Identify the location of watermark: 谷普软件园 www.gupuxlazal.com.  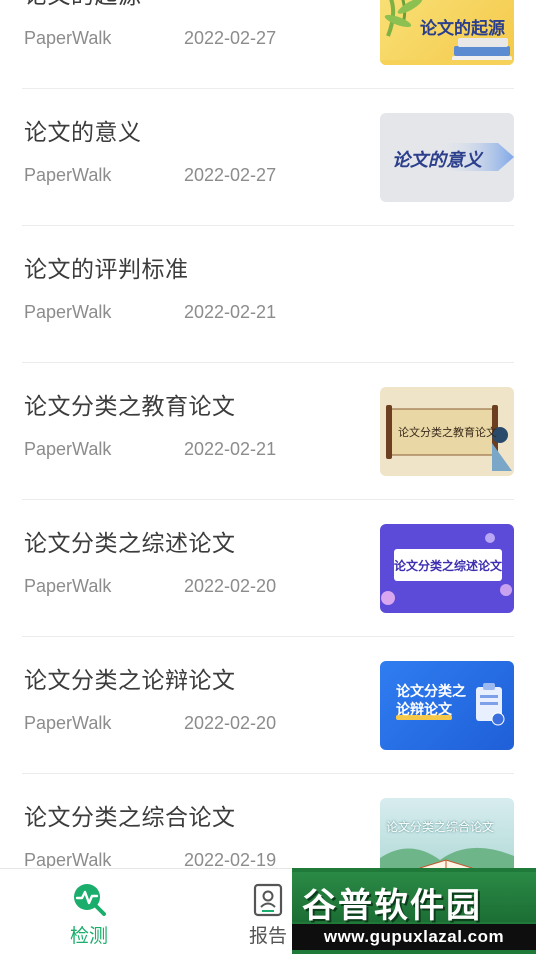
(414, 911).